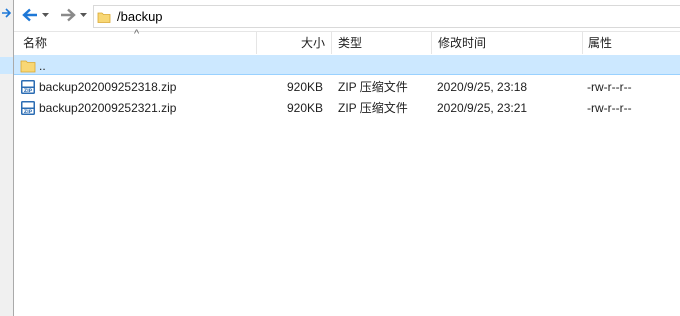 The height and width of the screenshot is (316, 680). I want to click on column-attributes-label: 属性, so click(600, 43).